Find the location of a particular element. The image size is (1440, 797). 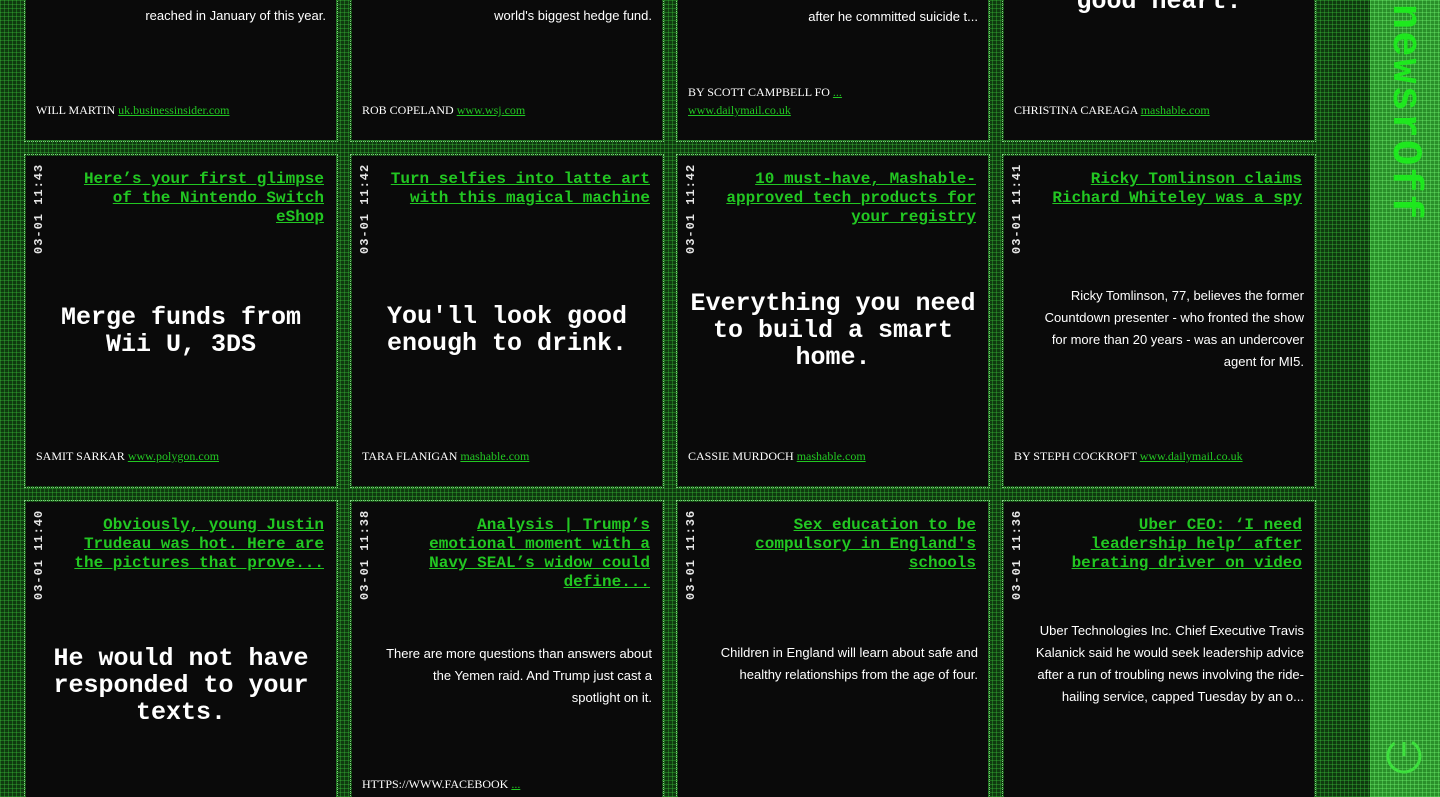

card-byline: BY STEPH COCKROFT www.dailymail.co.uk is located at coordinates (1128, 456).